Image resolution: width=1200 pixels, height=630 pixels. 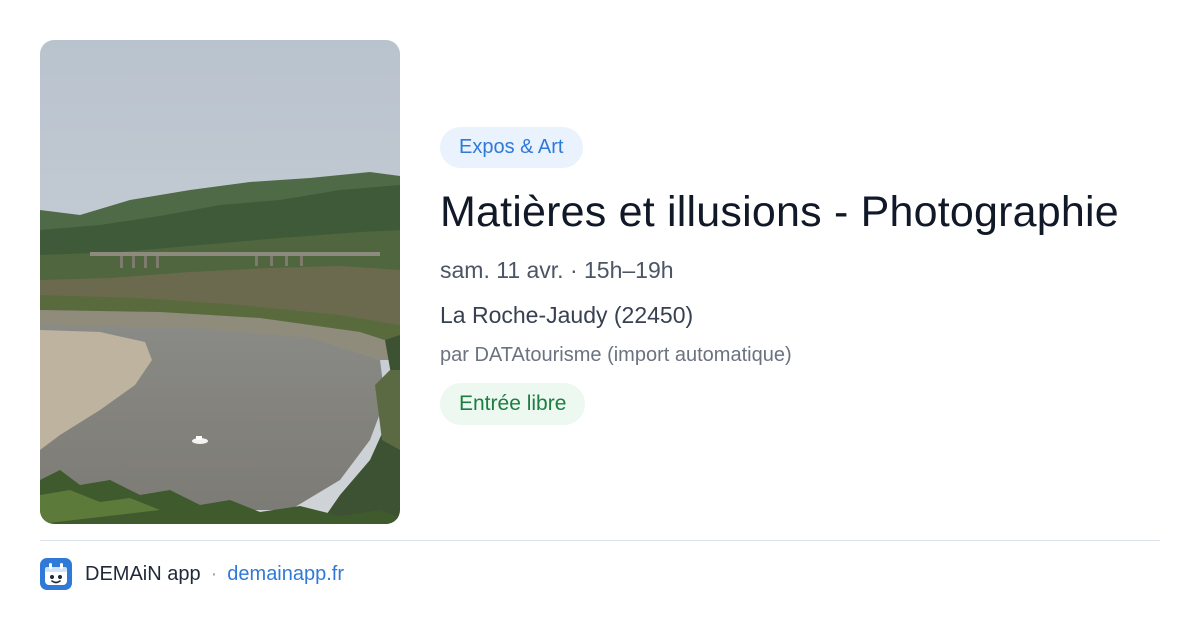 What do you see at coordinates (56, 574) in the screenshot?
I see `app-logo-icon` at bounding box center [56, 574].